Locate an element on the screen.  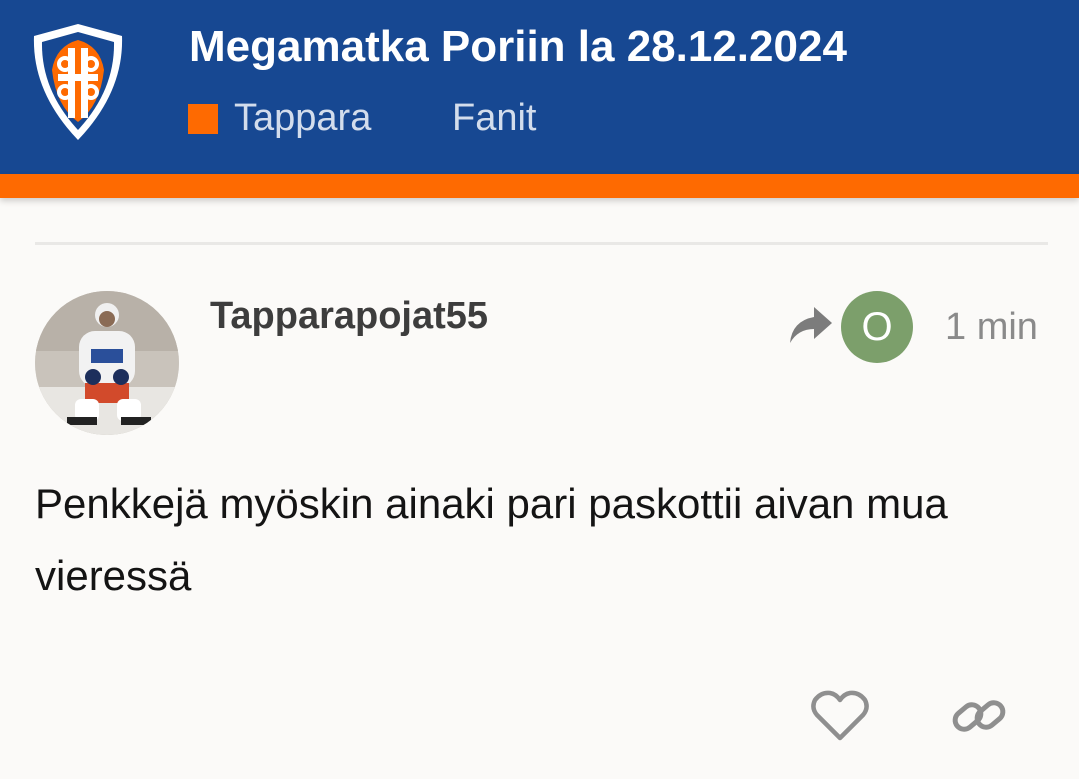
post-username: Tapparapojat55 is located at coordinates (349, 316).